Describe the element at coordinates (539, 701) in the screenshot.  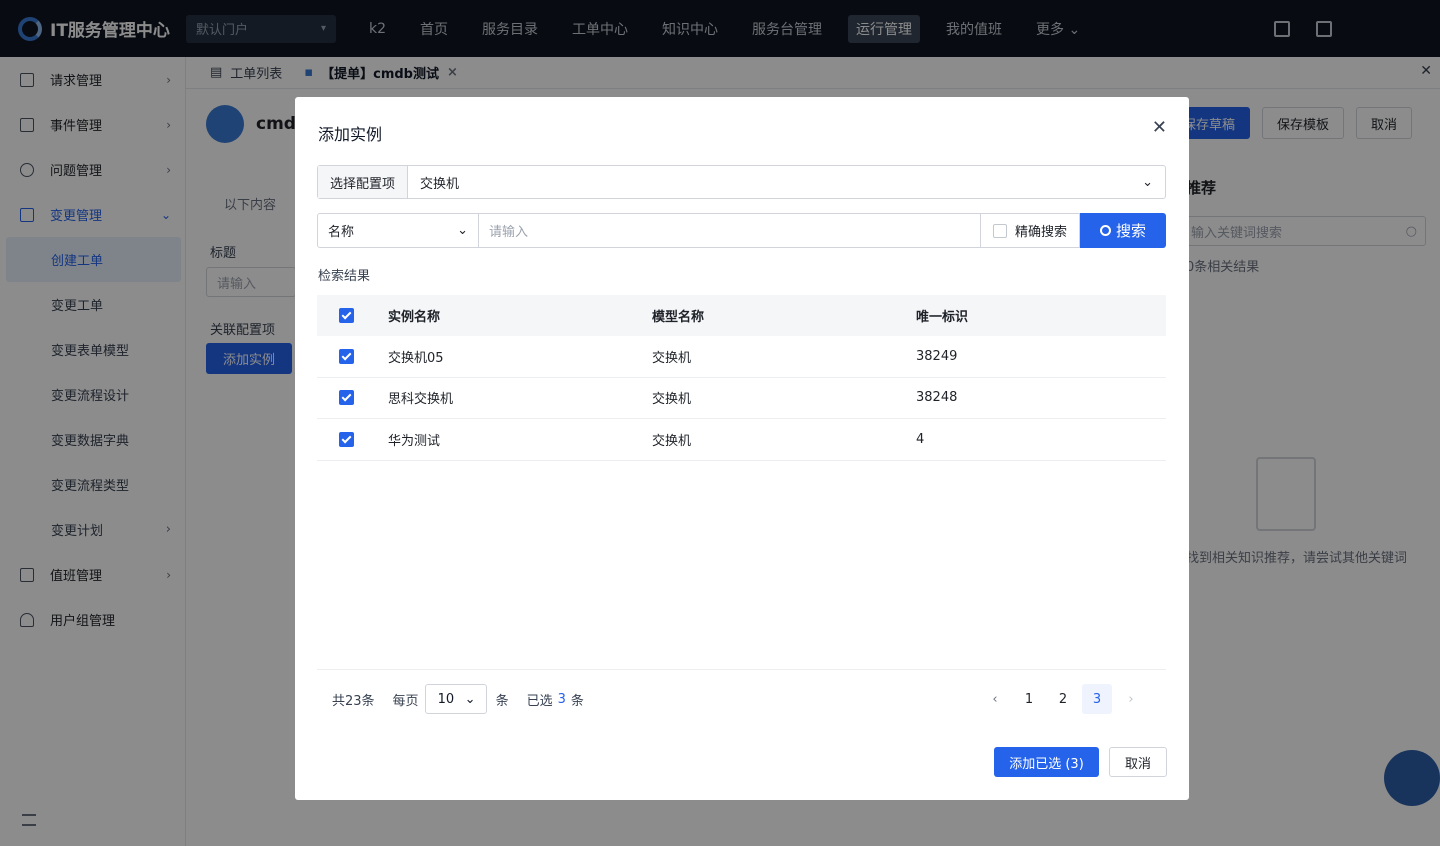
I see `selected-prefix: 已选` at that location.